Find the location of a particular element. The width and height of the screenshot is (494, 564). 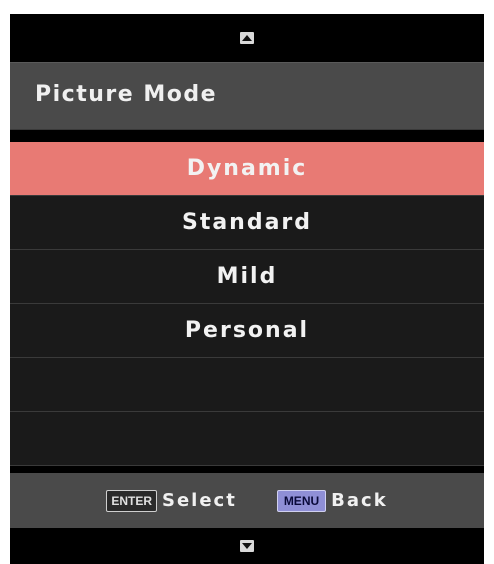

scroll-up-indicator is located at coordinates (247, 38).